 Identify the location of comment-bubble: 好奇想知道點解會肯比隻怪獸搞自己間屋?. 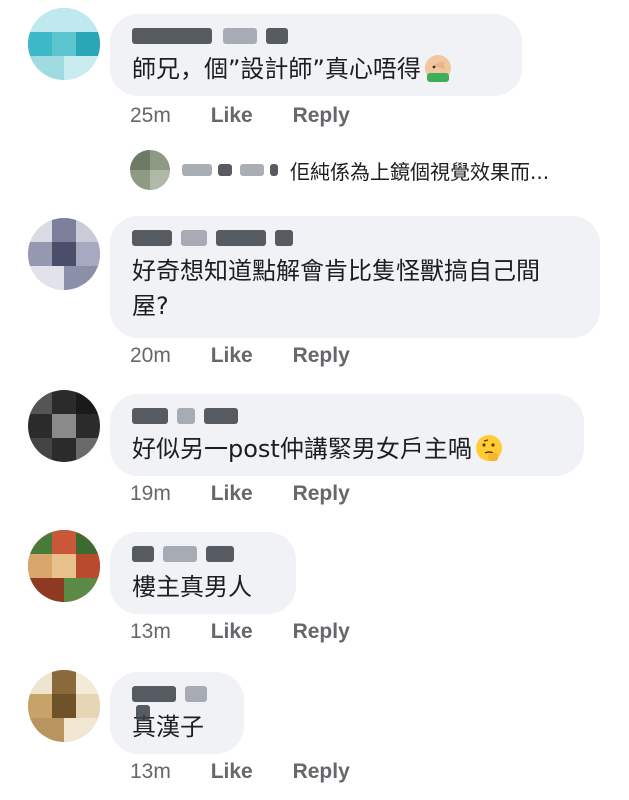
(355, 277).